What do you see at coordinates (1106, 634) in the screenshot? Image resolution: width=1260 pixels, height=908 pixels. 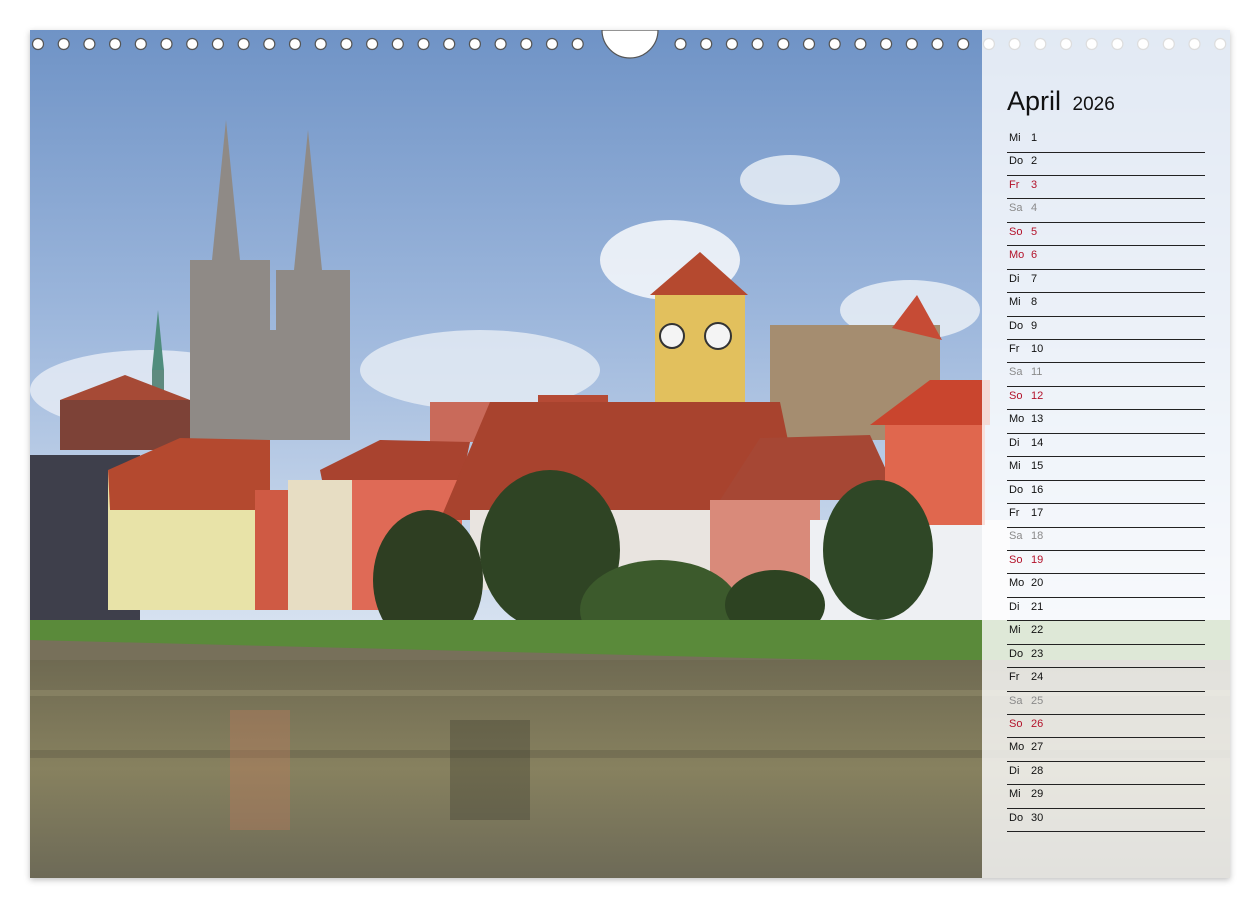 I see `day-row: Mi 22` at bounding box center [1106, 634].